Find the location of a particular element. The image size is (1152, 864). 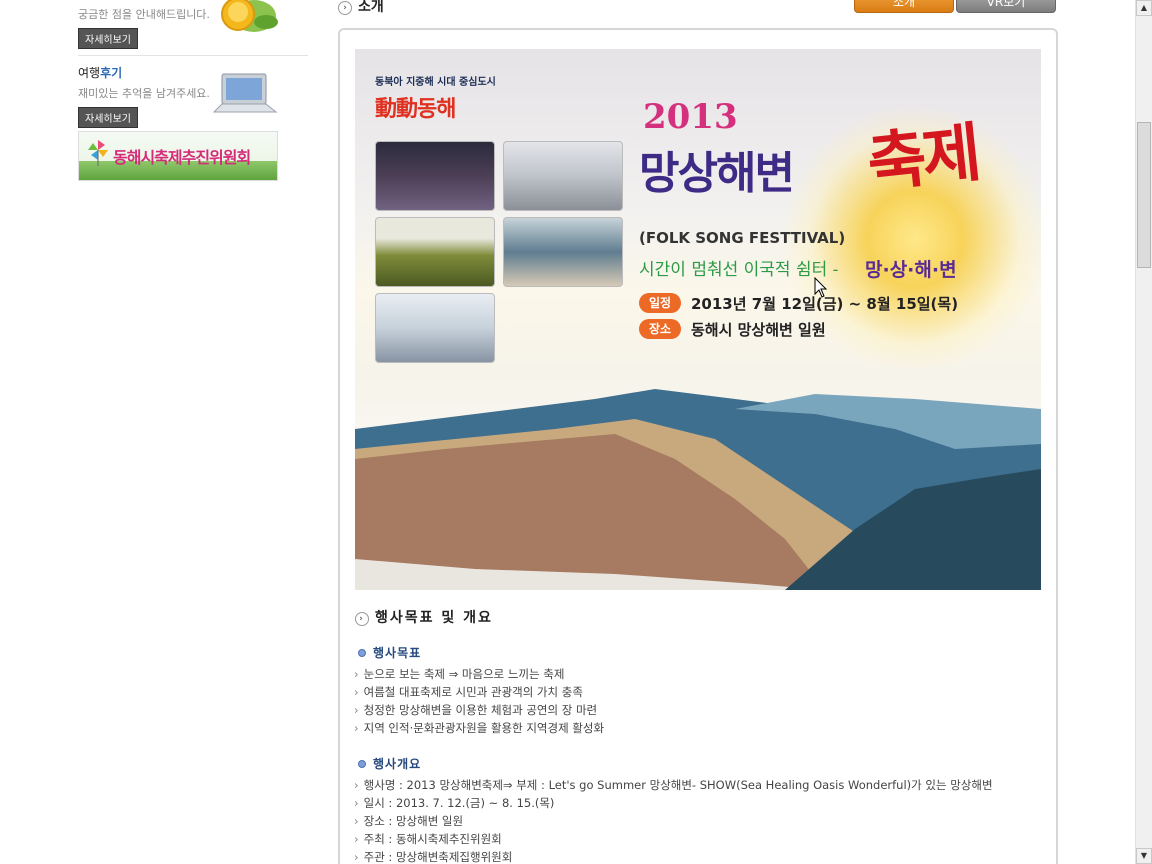

list-item: 주최 : 동해시축제추진위원회 is located at coordinates (673, 839).